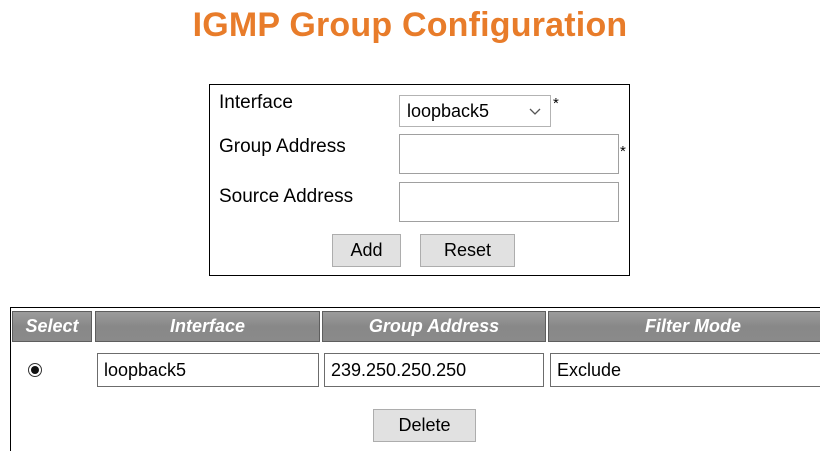 This screenshot has height=451, width=820. I want to click on column-header-interface: Interface, so click(207, 326).